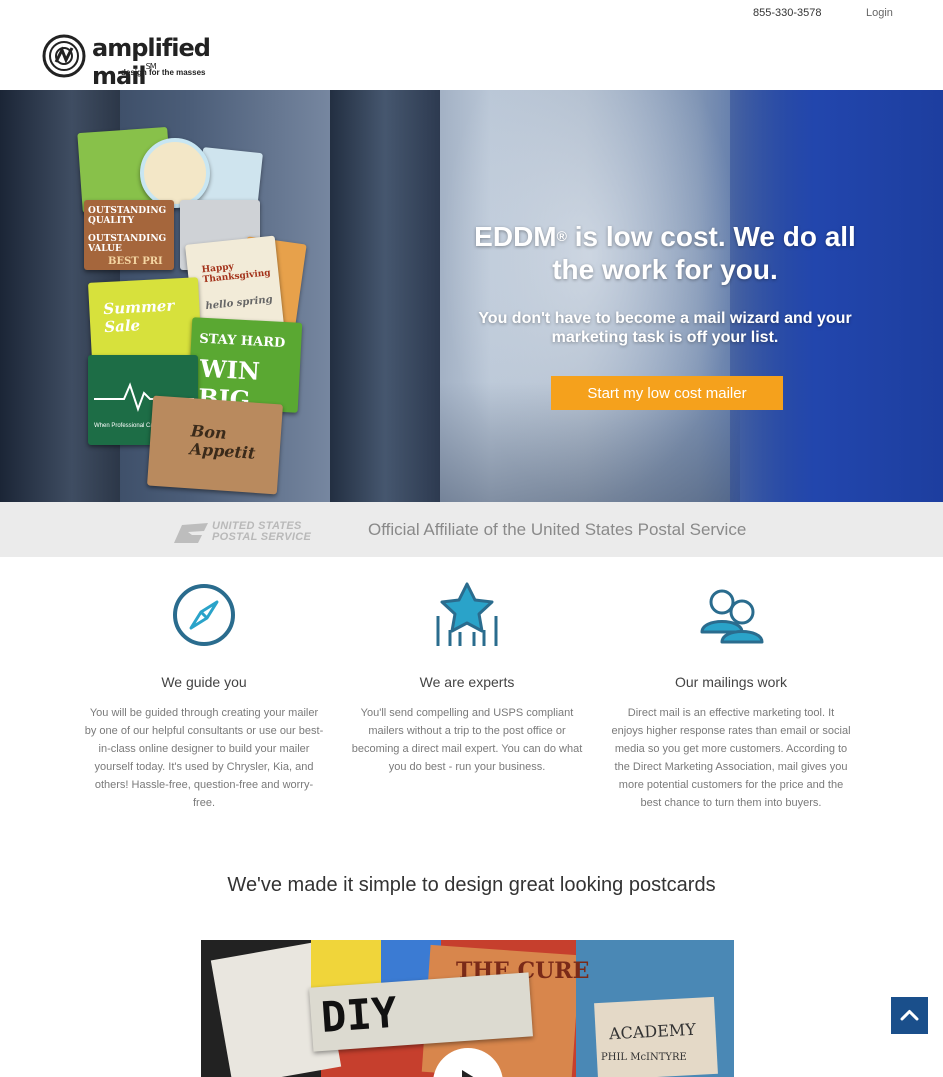 This screenshot has height=1077, width=943. What do you see at coordinates (132, 61) in the screenshot?
I see `site-logo: amplified mailSM design for the masses` at bounding box center [132, 61].